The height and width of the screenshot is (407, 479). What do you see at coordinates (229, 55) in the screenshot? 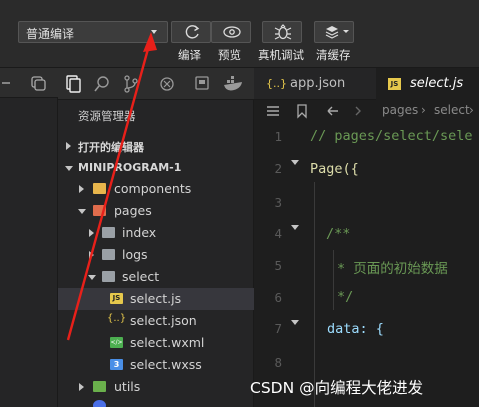
I see `preview-label: 预览` at bounding box center [229, 55].